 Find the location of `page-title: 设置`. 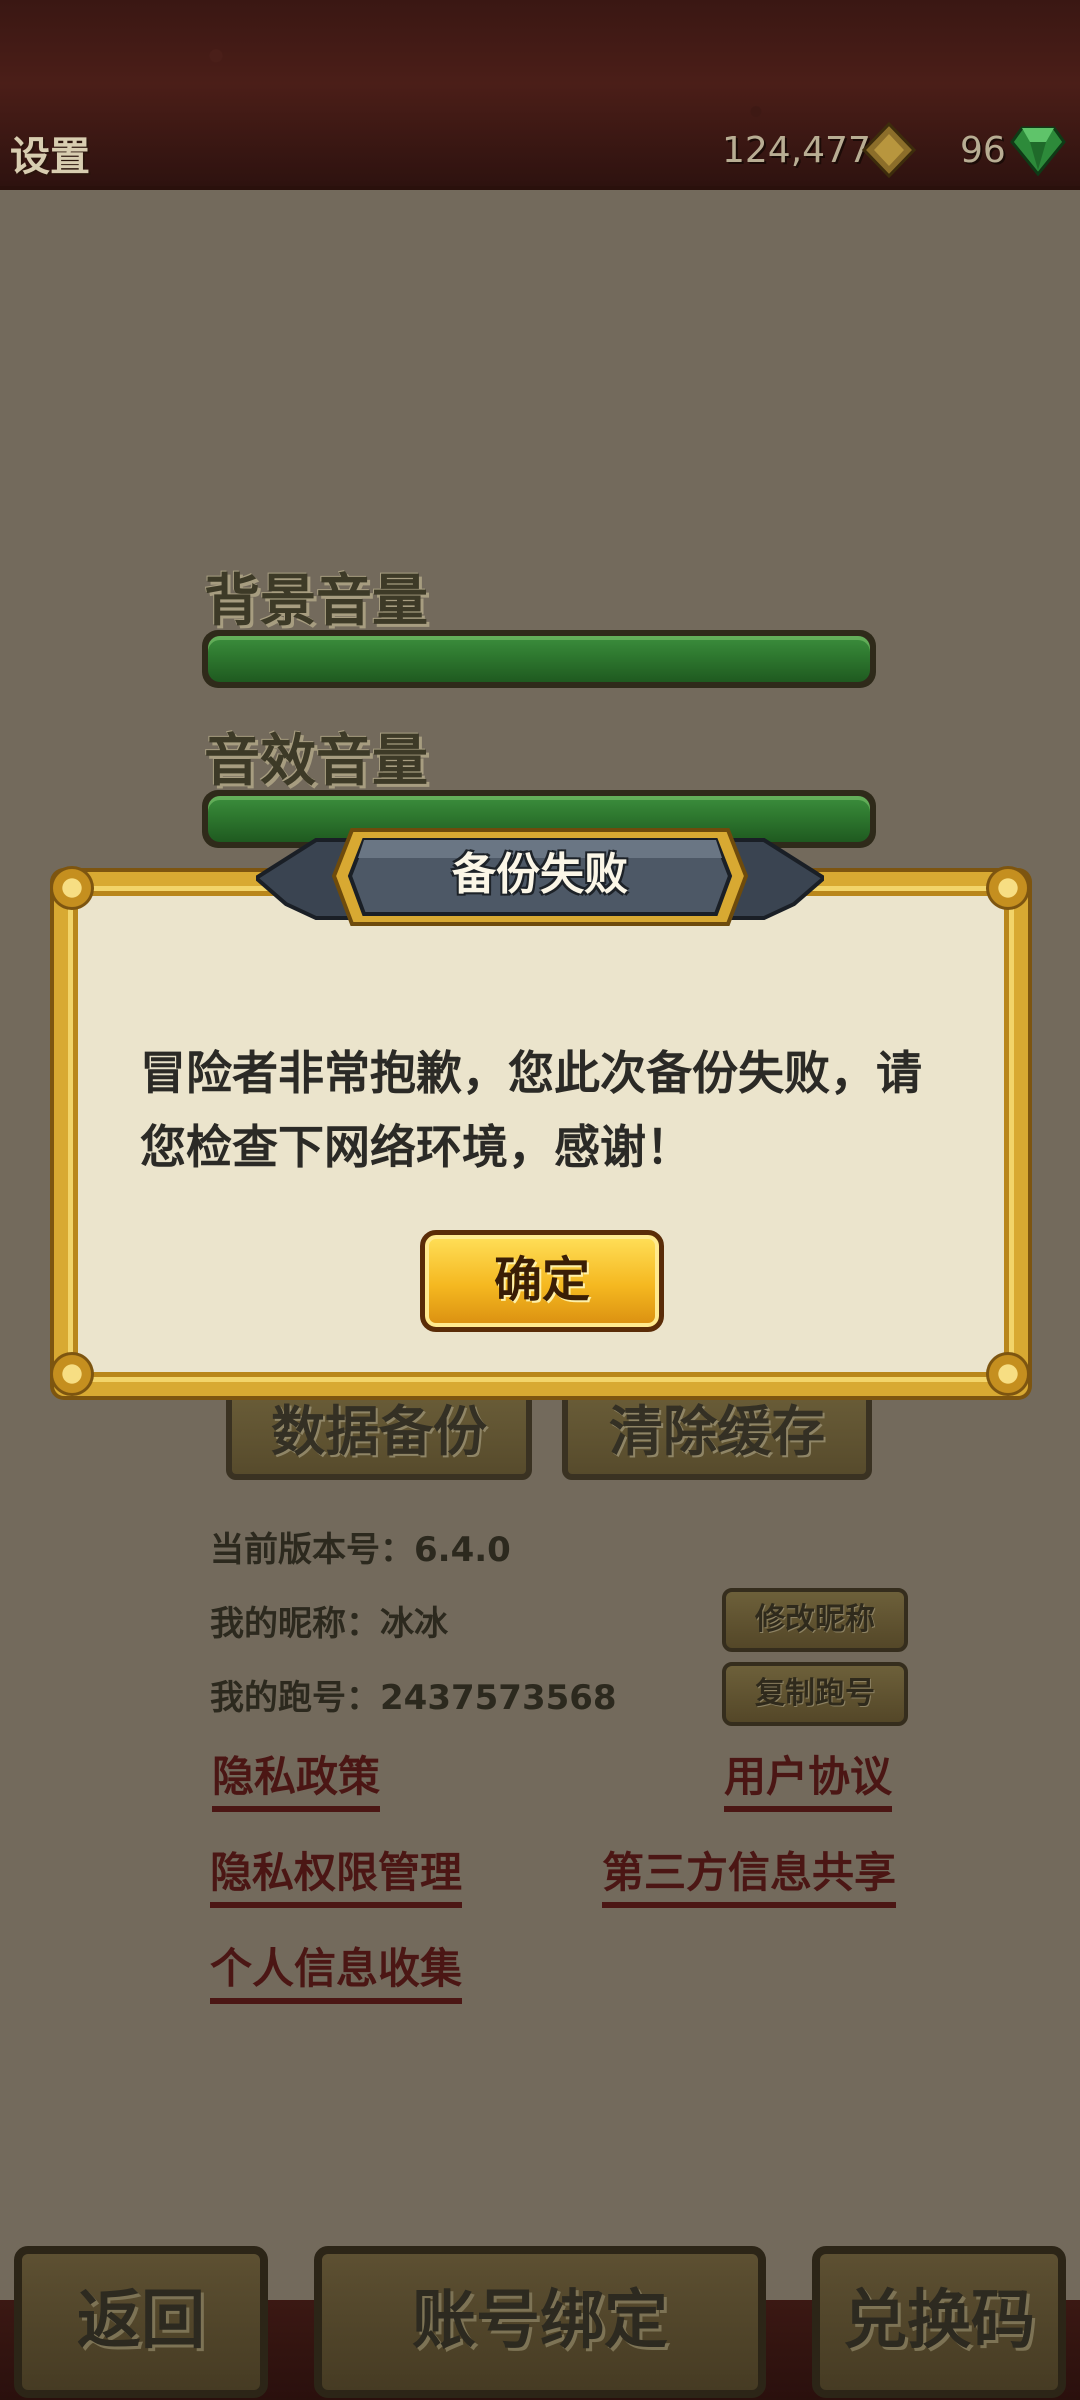

page-title: 设置 is located at coordinates (50, 157).